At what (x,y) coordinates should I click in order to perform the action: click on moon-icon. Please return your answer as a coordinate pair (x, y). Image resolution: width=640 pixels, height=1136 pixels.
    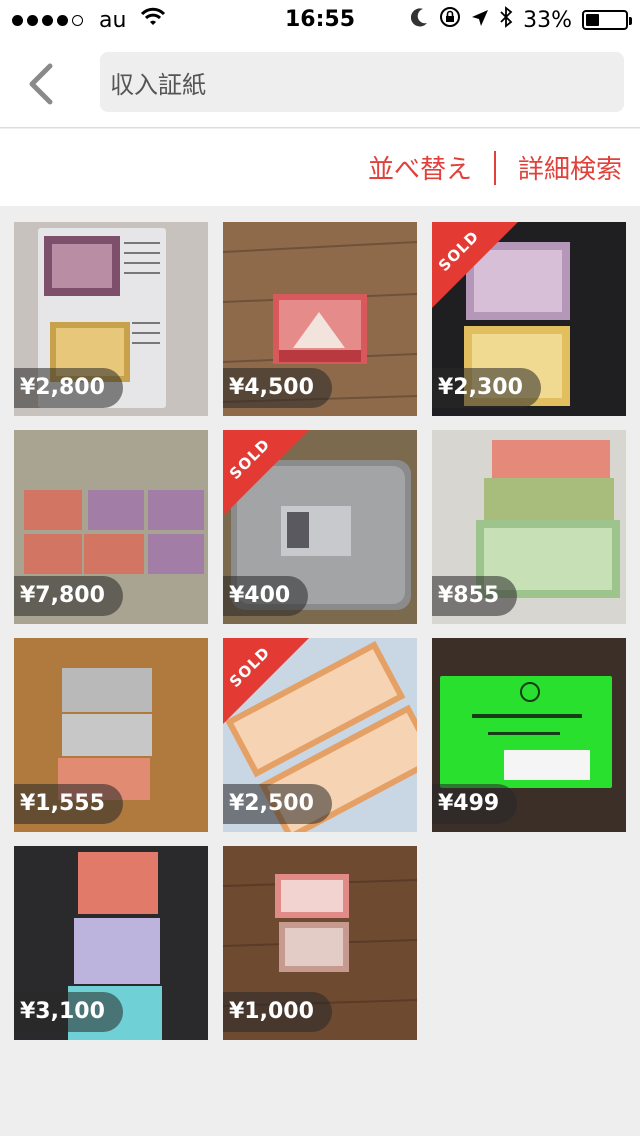
    Looking at the image, I should click on (420, 20).